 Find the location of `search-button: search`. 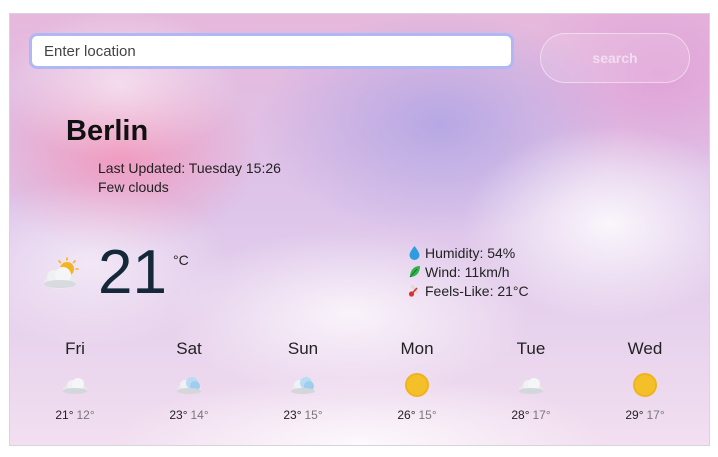

search-button: search is located at coordinates (615, 58).